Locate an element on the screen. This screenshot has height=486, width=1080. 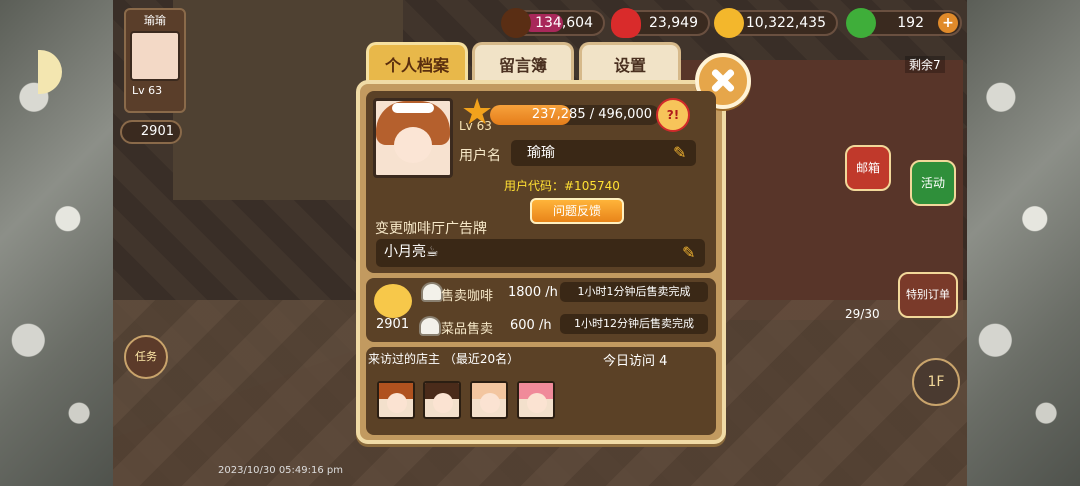
quest-button: 任务 is located at coordinates (146, 357).